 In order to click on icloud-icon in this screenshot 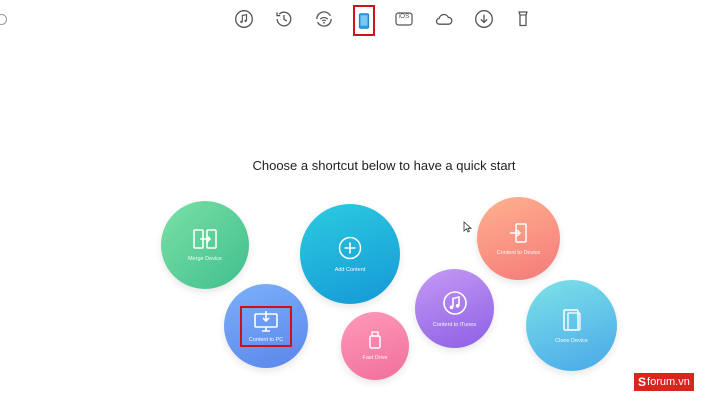, I will do `click(444, 19)`.